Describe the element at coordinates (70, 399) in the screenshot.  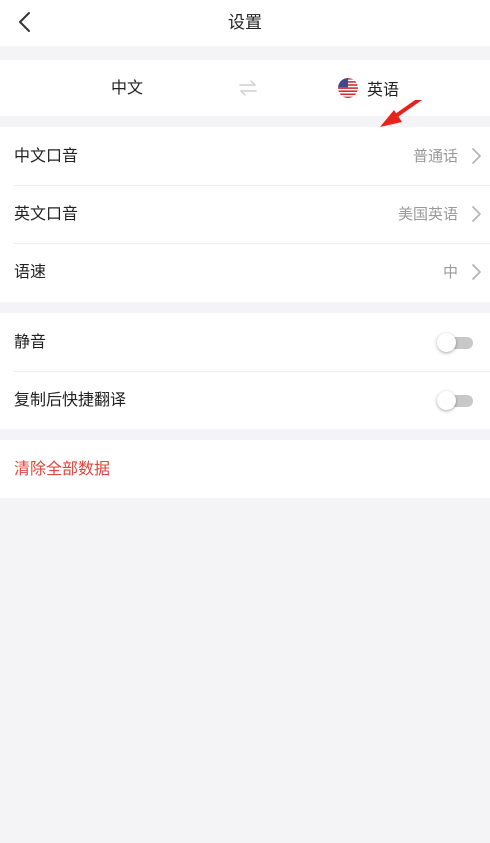
I see `copy-translate-label: 复制后快捷翻译` at that location.